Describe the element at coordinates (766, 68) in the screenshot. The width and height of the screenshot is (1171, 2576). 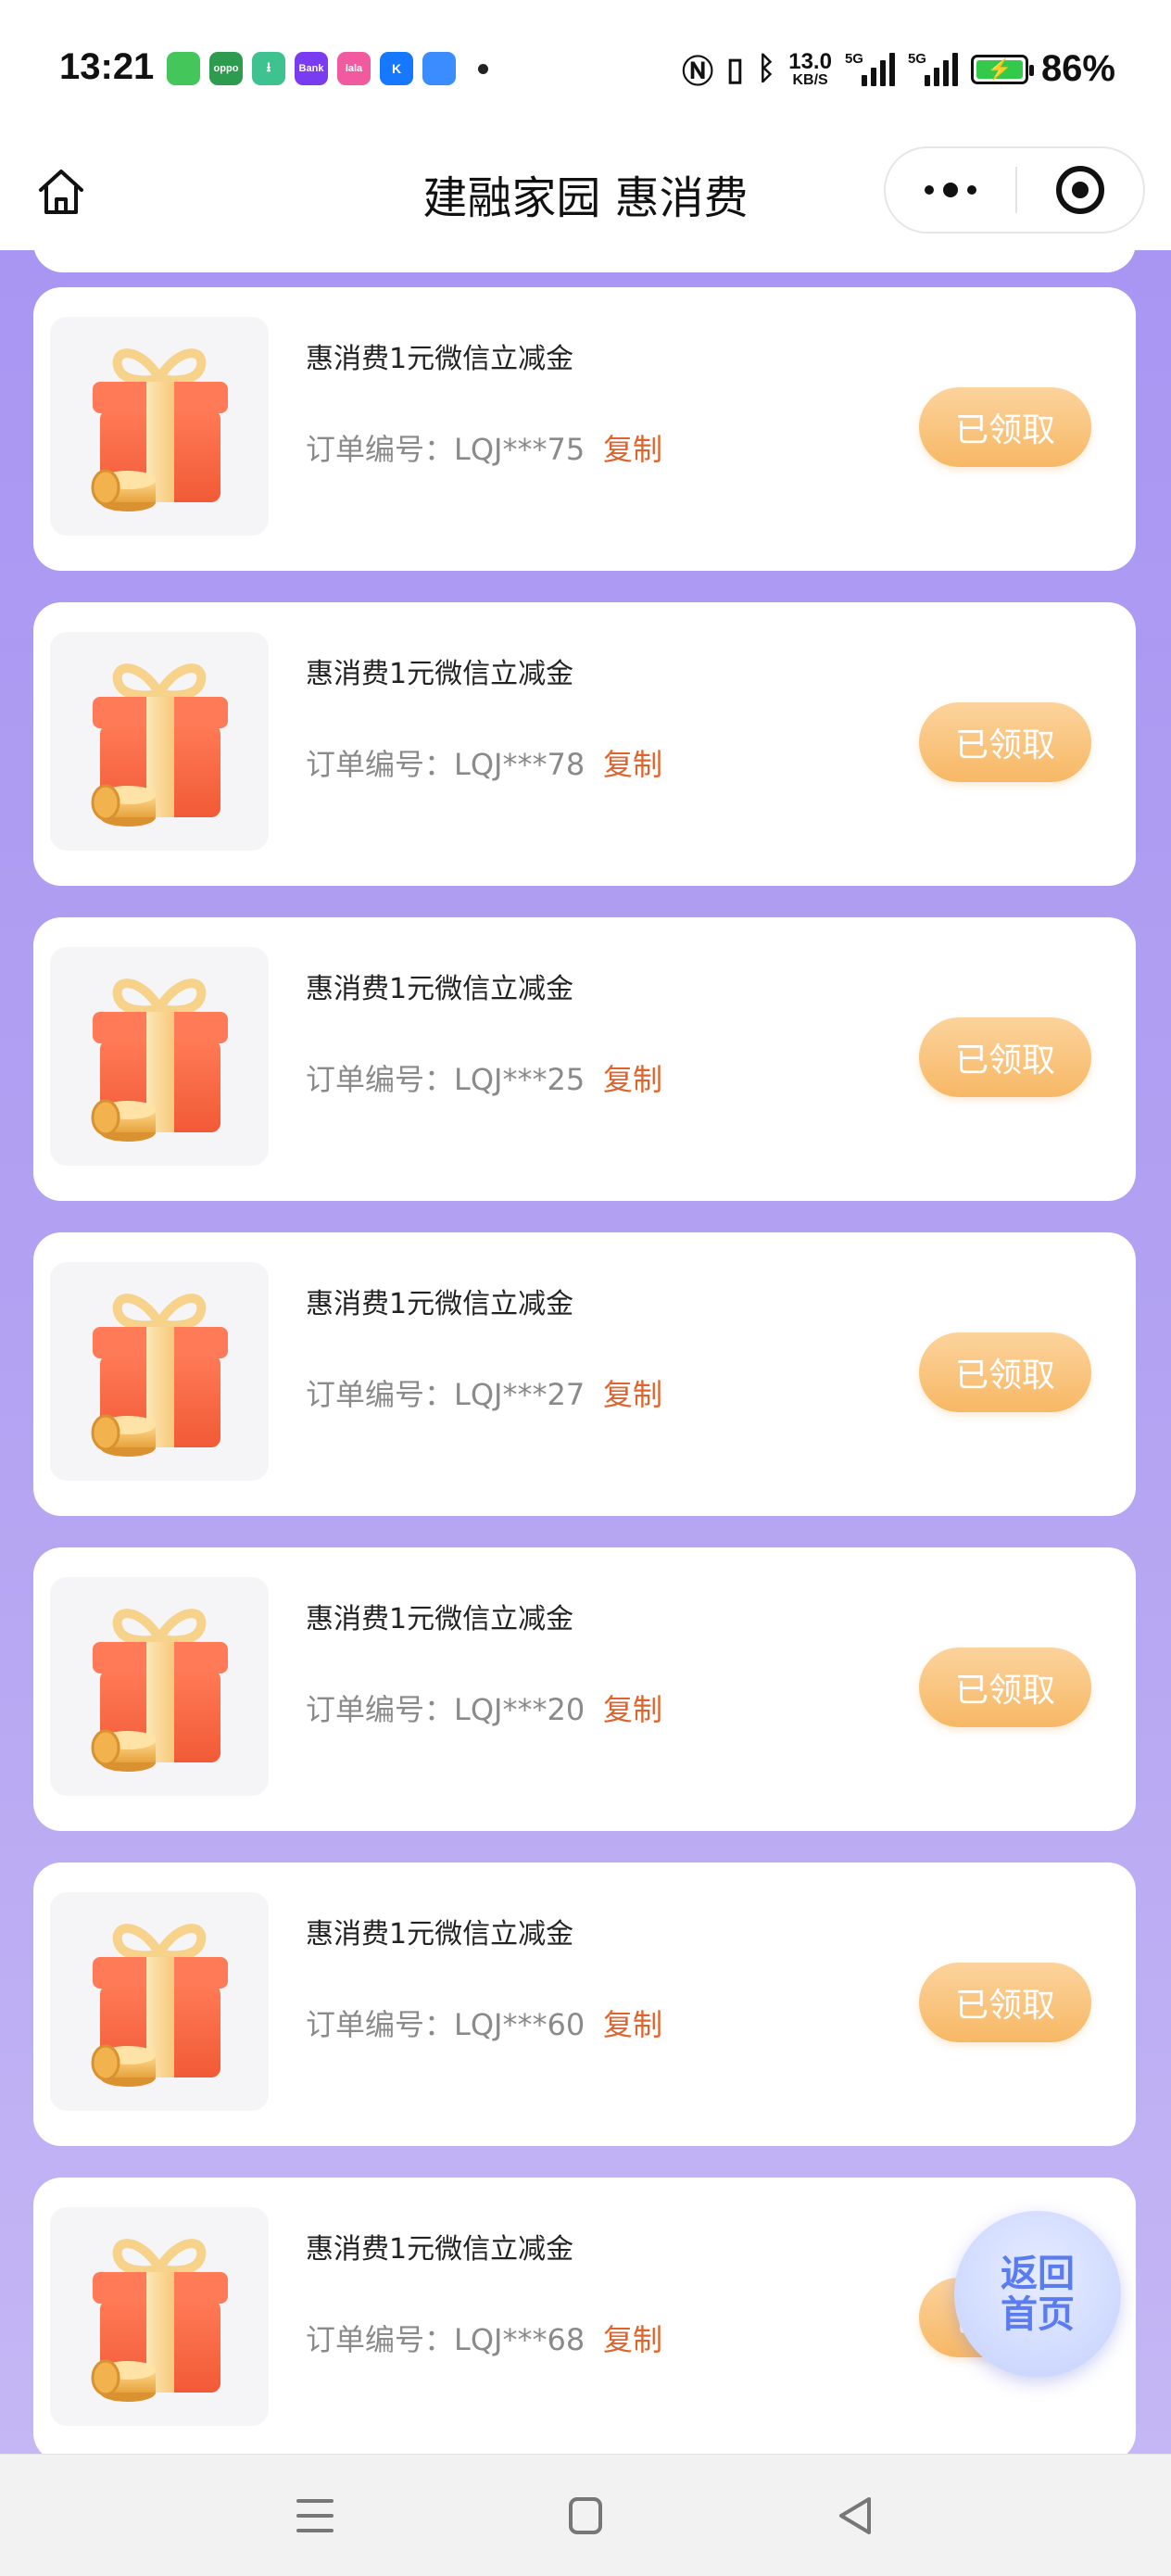
I see `bluetooth-icon: ᛒ` at that location.